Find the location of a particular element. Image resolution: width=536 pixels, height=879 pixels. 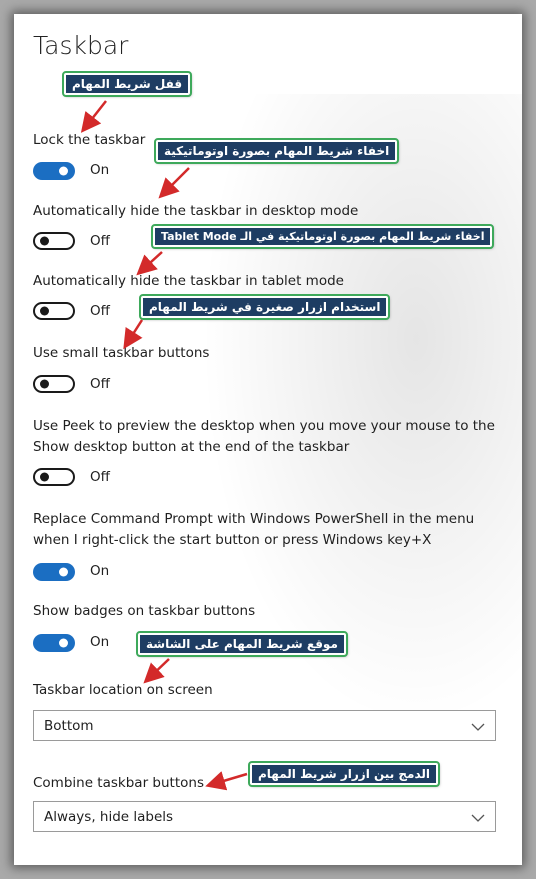

callout-small-buttons: استخدام ازرار صغيرة في شريط المهام is located at coordinates (264, 307).